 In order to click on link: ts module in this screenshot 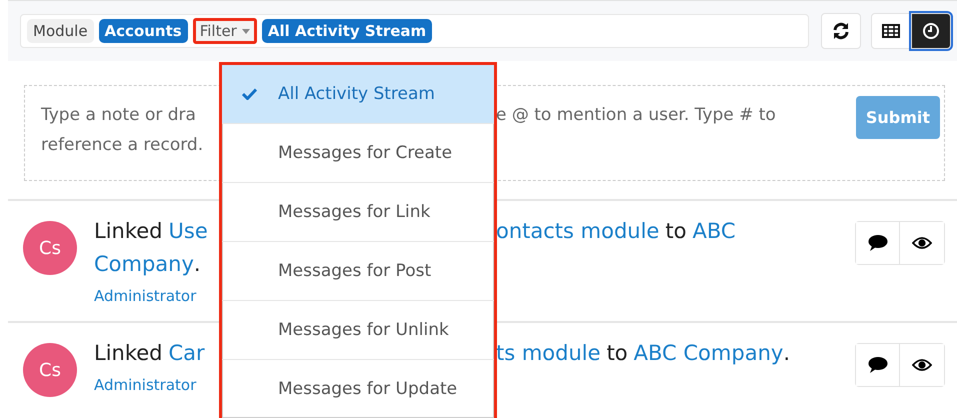, I will do `click(548, 353)`.